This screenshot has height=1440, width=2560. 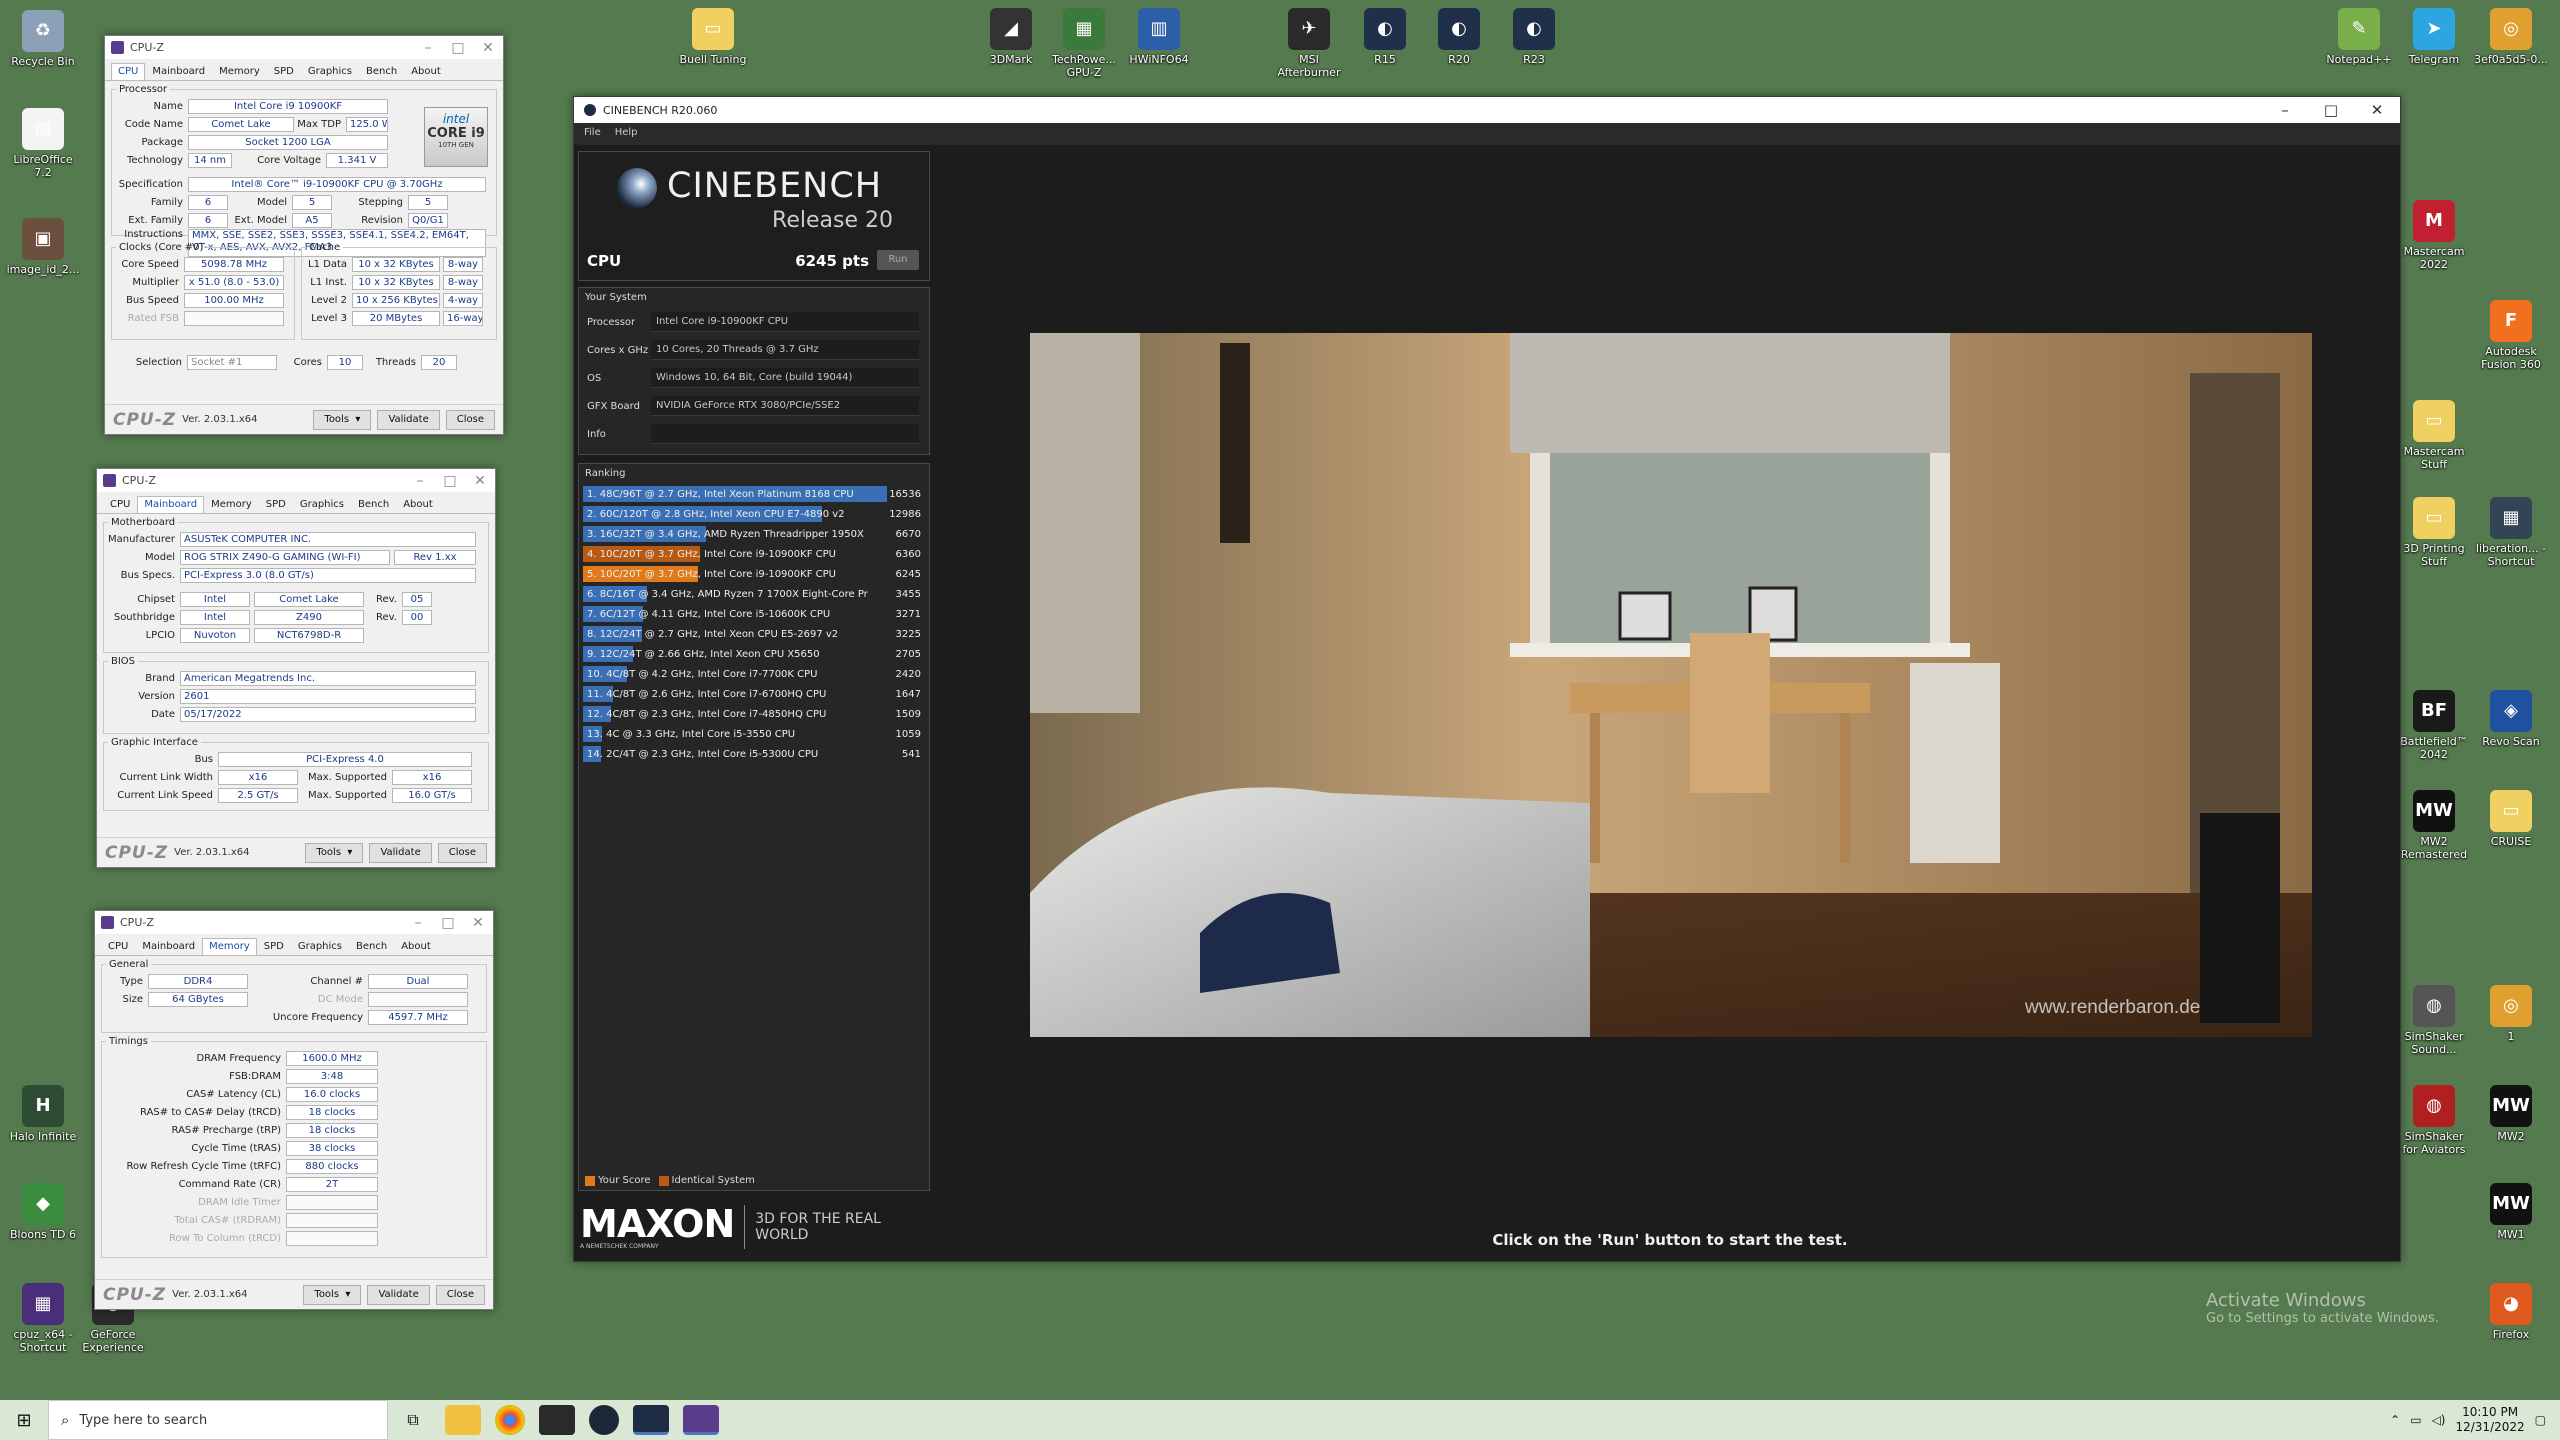 What do you see at coordinates (43, 1212) in the screenshot?
I see `desktop-icon: ◆ Bloons TD 6` at bounding box center [43, 1212].